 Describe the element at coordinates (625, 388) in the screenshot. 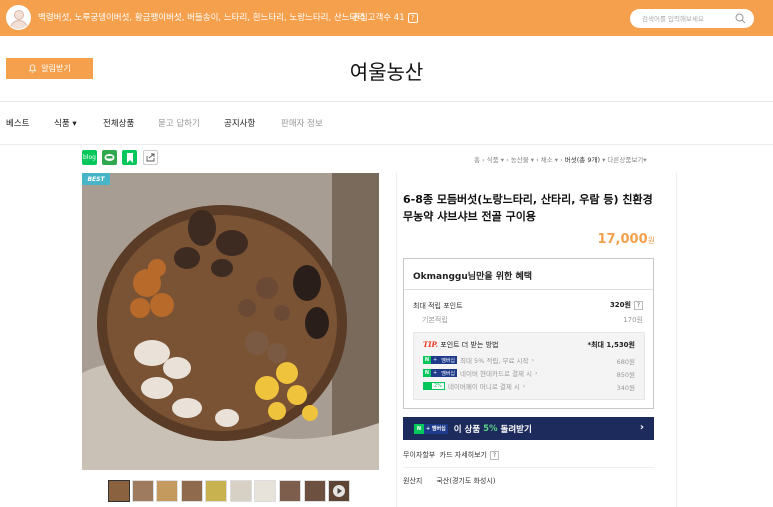

I see `tip-row-value: 340원` at that location.